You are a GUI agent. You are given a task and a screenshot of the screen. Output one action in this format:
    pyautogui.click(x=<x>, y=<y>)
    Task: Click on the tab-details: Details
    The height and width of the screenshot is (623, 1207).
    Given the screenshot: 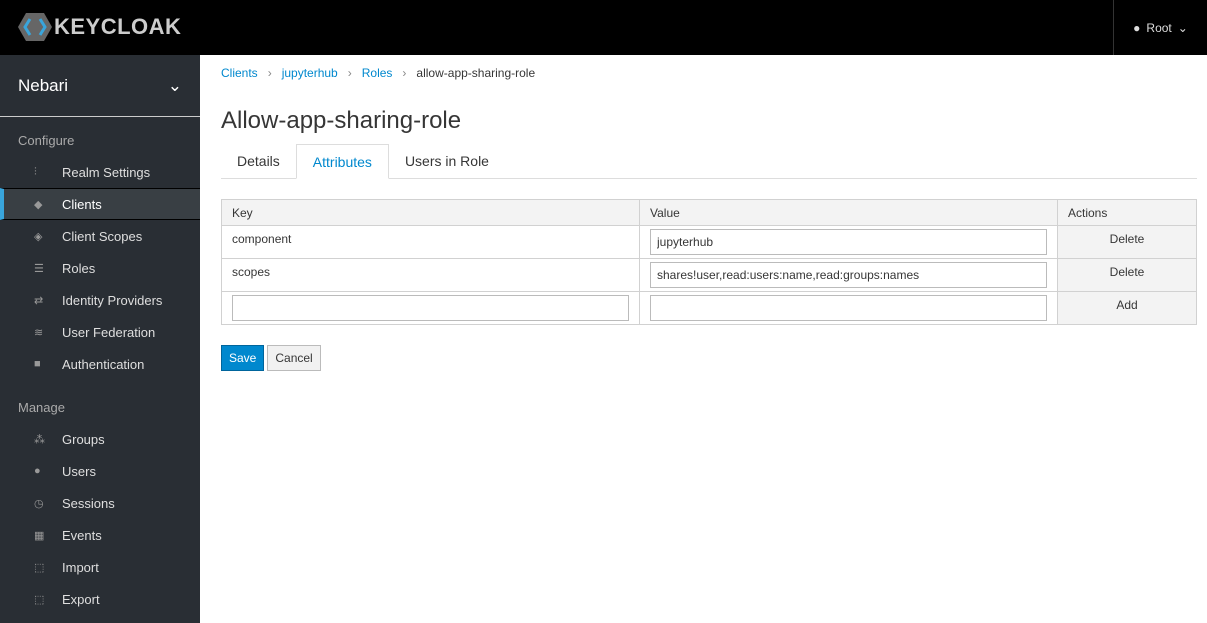 What is the action you would take?
    pyautogui.click(x=258, y=161)
    